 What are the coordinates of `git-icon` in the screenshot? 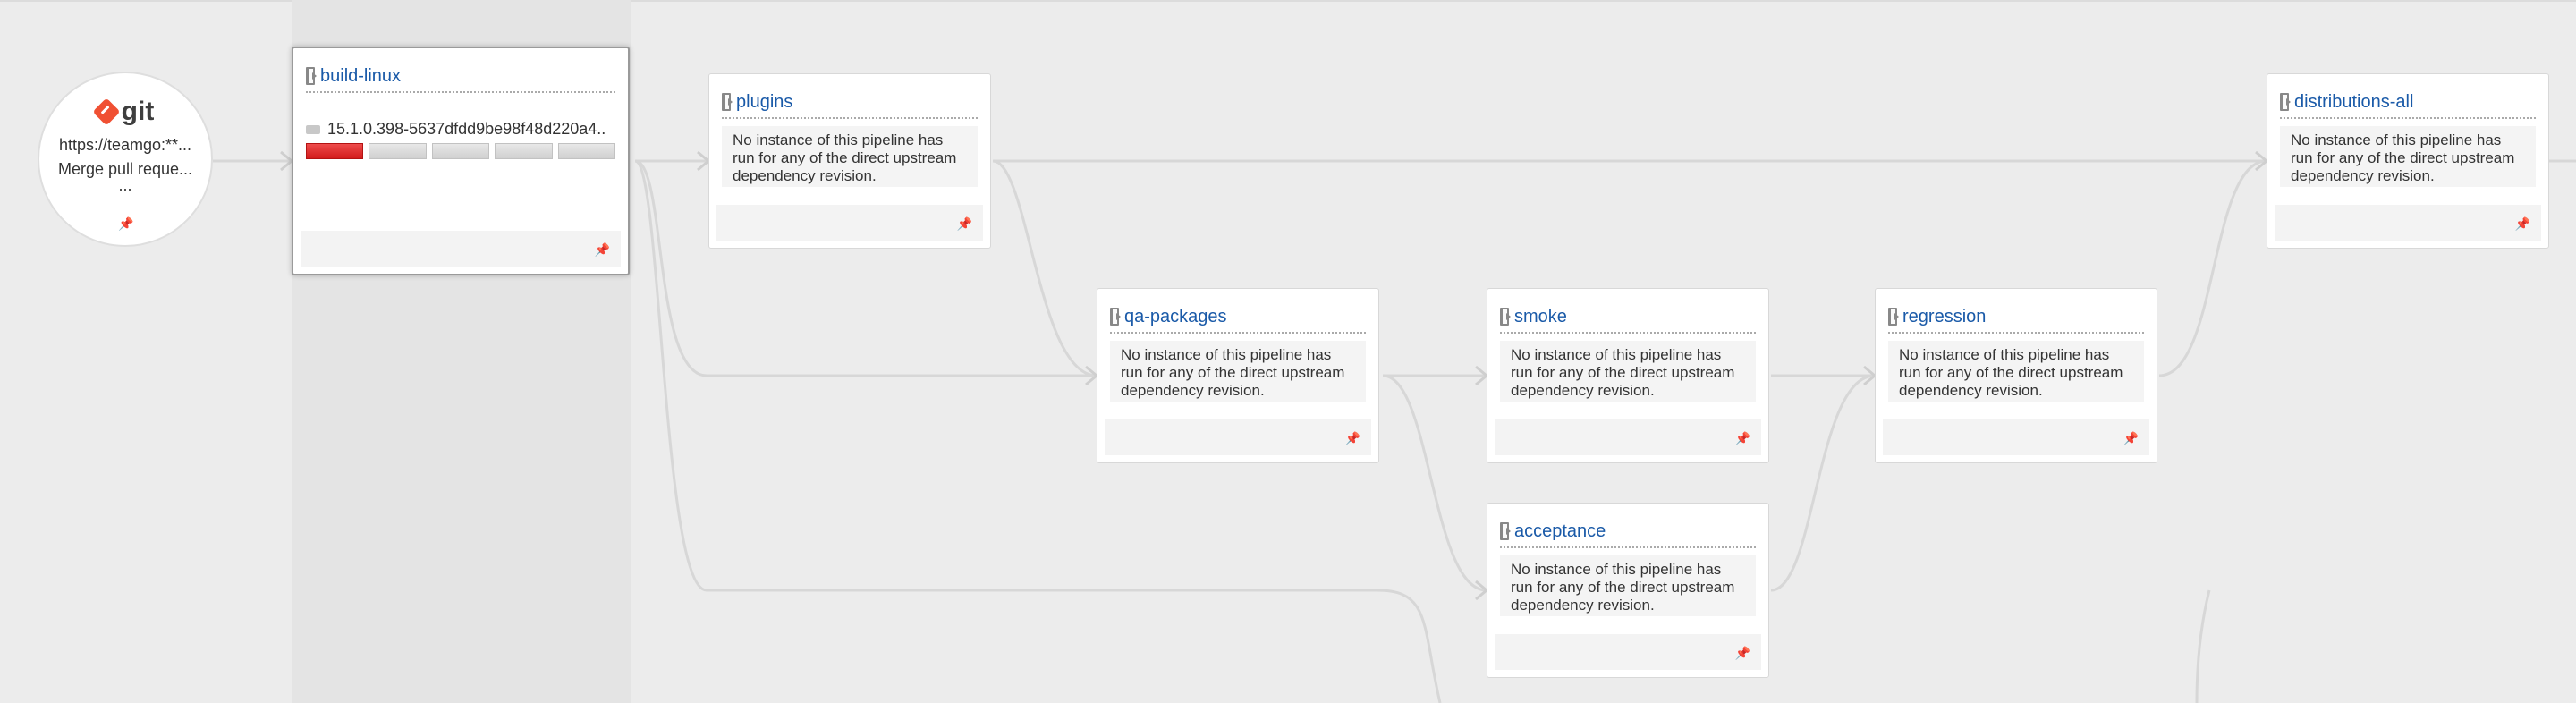 It's located at (106, 112).